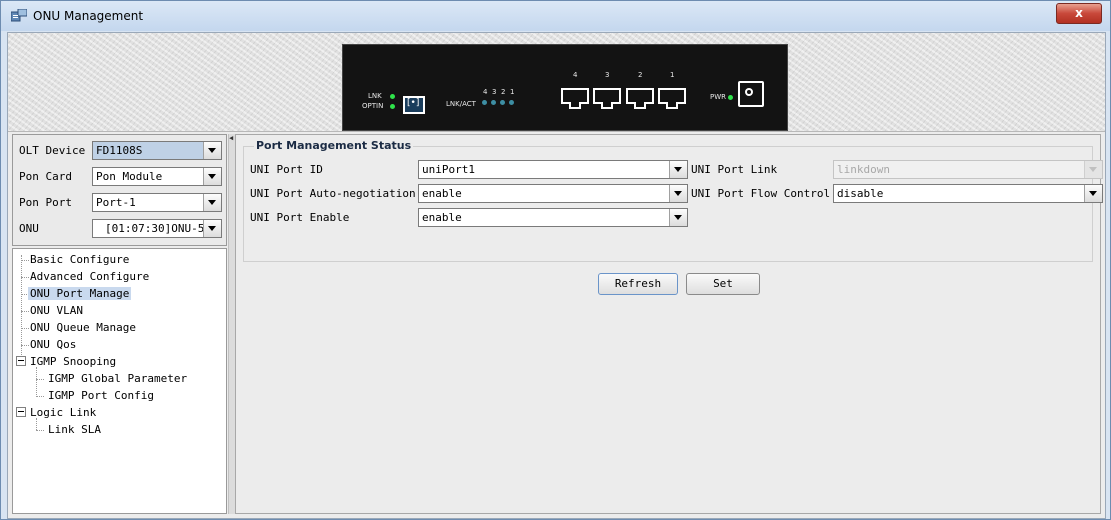  Describe the element at coordinates (723, 284) in the screenshot. I see `set-button: Set` at that location.